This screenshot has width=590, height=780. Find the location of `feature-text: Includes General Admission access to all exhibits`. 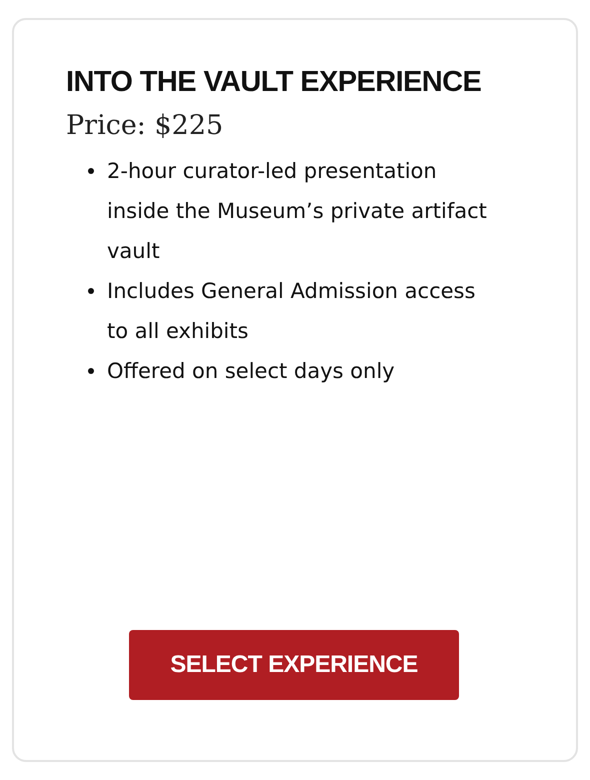

feature-text: Includes General Admission access to all exhibits is located at coordinates (291, 311).